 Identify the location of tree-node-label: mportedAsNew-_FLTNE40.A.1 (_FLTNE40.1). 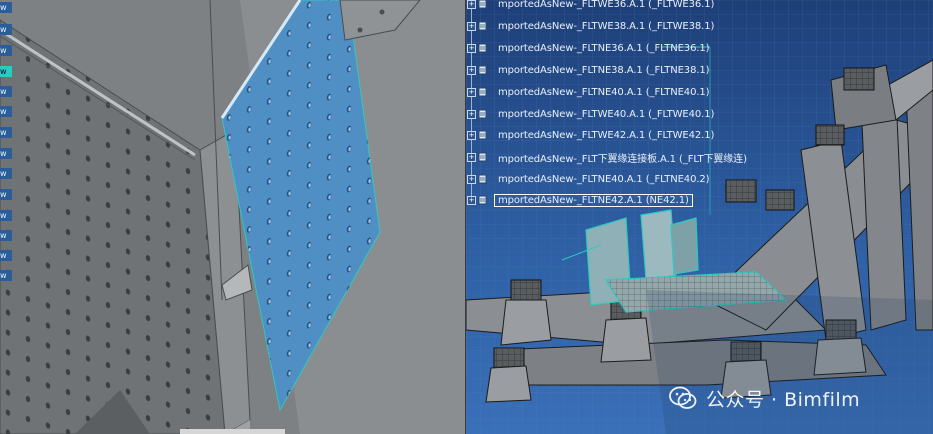
(604, 92).